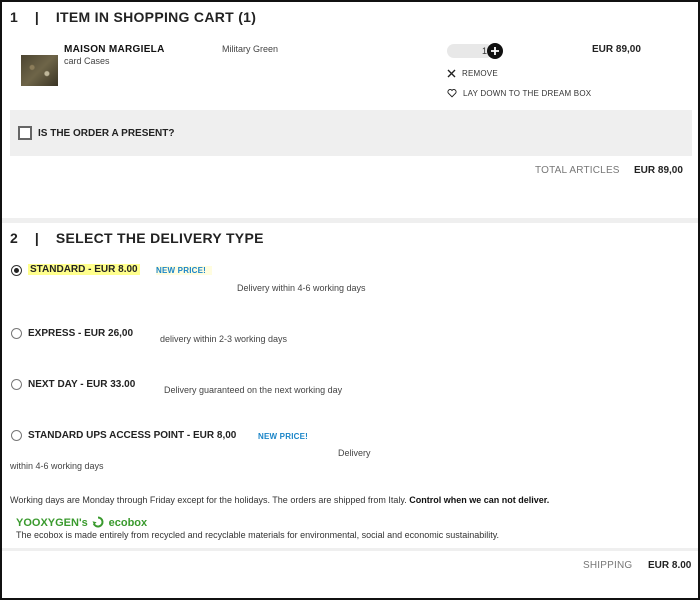 This screenshot has width=700, height=600. What do you see at coordinates (52, 523) in the screenshot?
I see `ecobox-prefix: YOOXYGEN's` at bounding box center [52, 523].